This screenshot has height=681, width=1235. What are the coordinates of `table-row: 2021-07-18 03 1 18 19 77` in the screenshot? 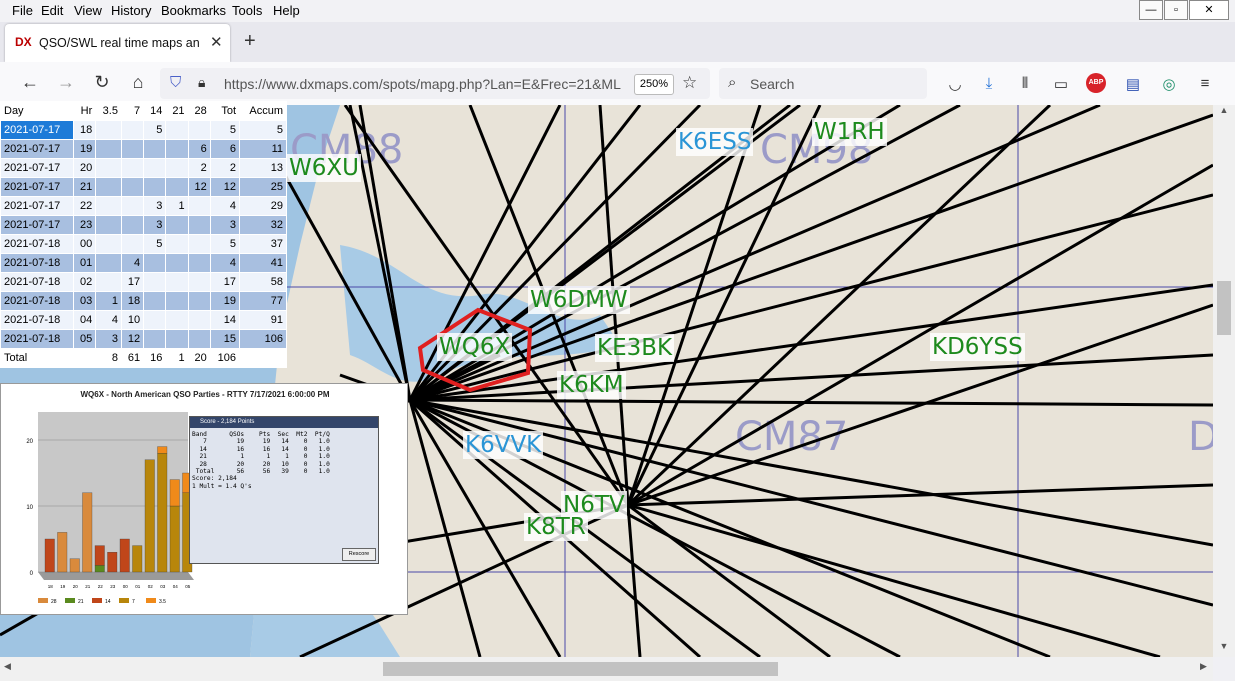 It's located at (143, 301).